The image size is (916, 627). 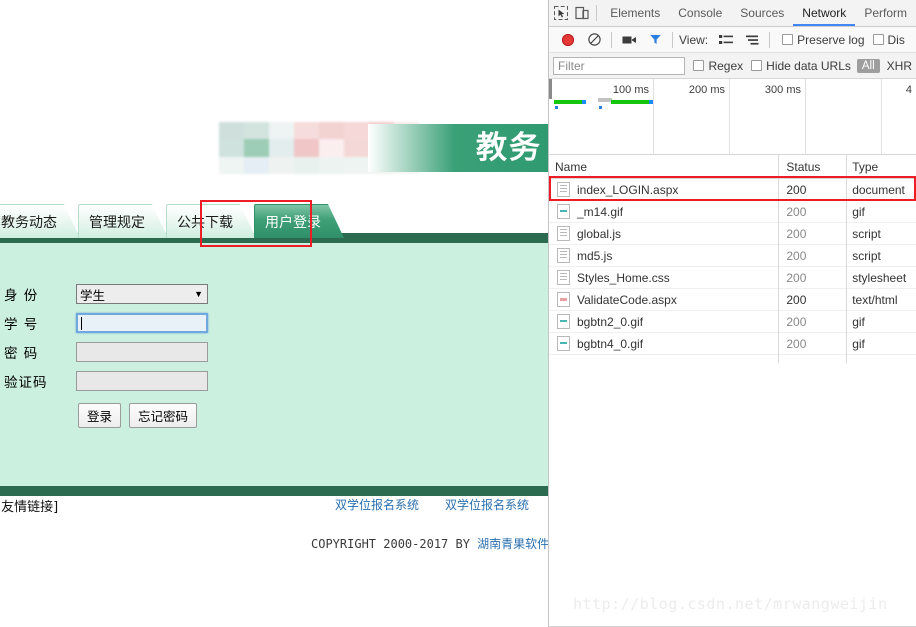 I want to click on tab-network: Network, so click(x=824, y=13).